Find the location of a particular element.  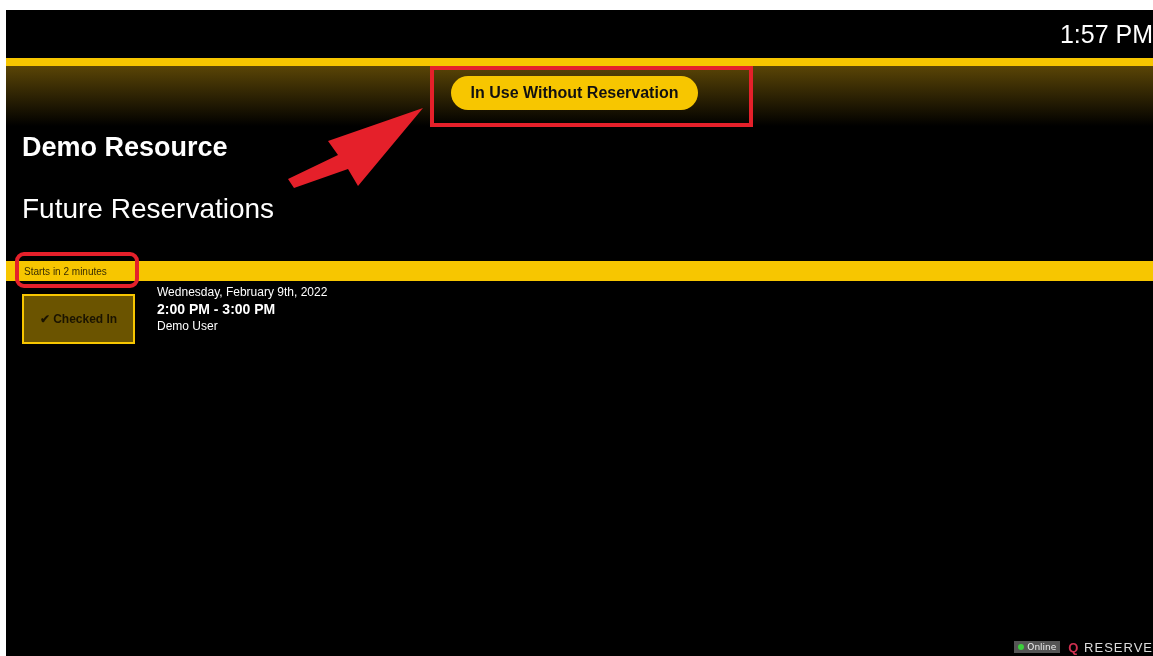

reservation-date: Wednesday, February 9th, 2022 is located at coordinates (242, 292).